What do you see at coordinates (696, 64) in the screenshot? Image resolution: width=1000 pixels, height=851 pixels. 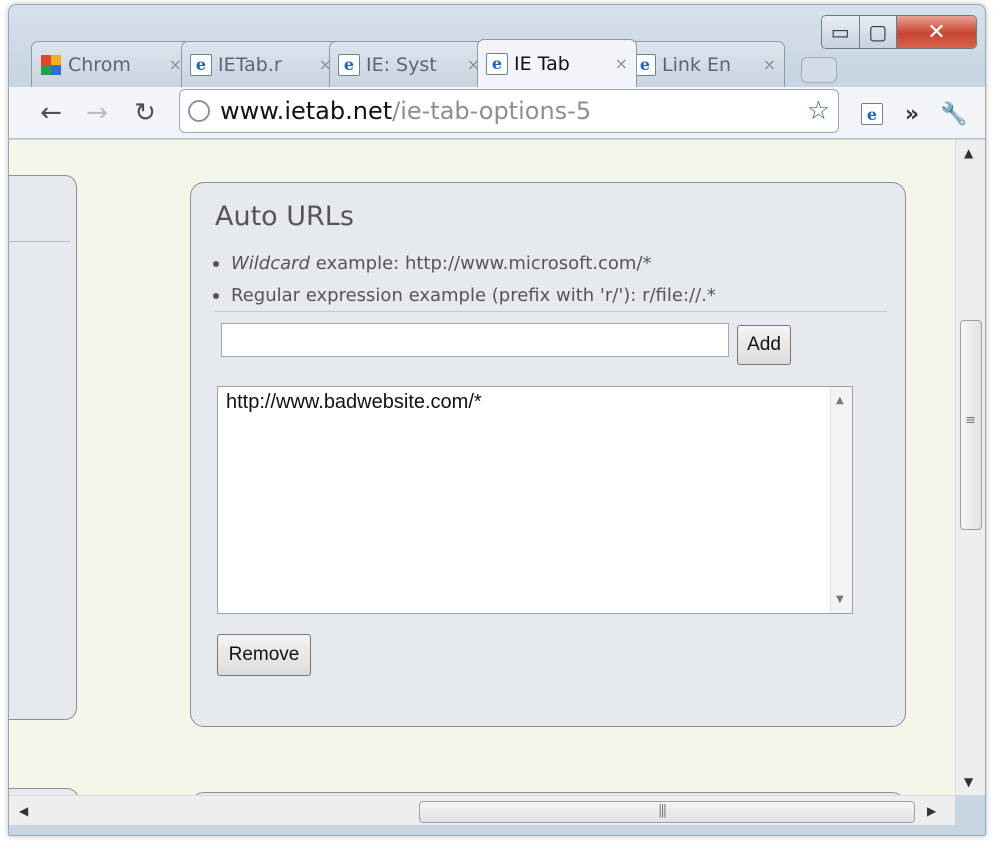 I see `tab-label: Link En` at bounding box center [696, 64].